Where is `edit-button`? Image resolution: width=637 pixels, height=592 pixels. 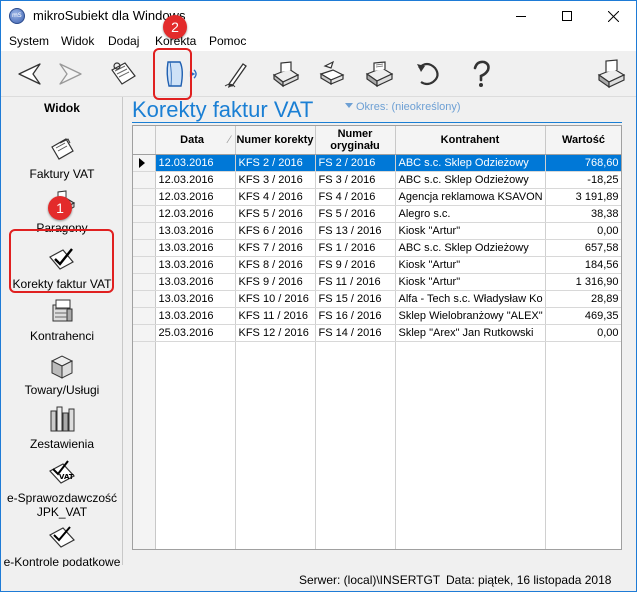
edit-button is located at coordinates (237, 74).